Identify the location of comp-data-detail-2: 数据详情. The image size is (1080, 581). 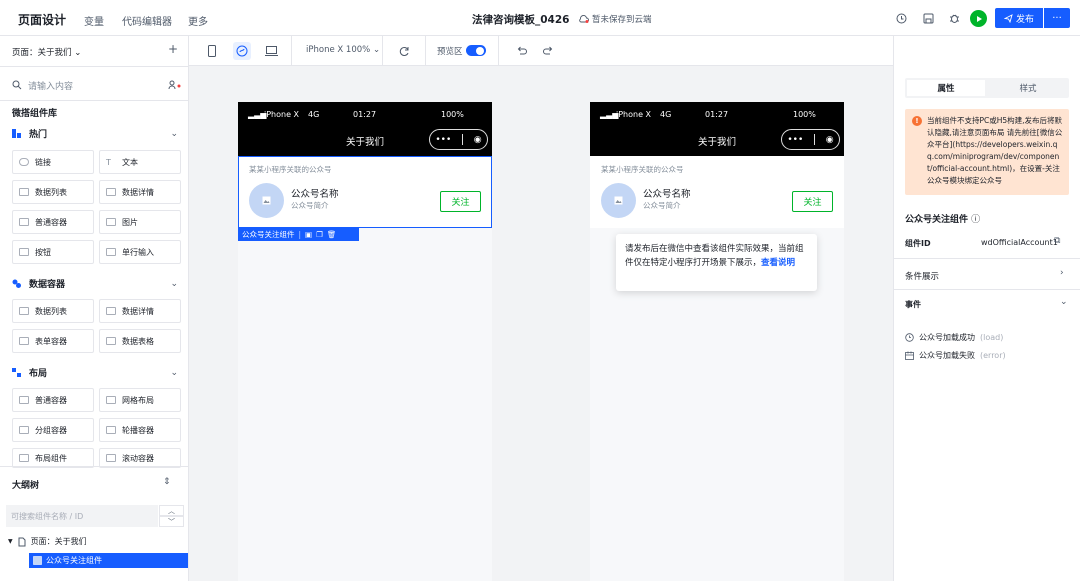
(140, 311).